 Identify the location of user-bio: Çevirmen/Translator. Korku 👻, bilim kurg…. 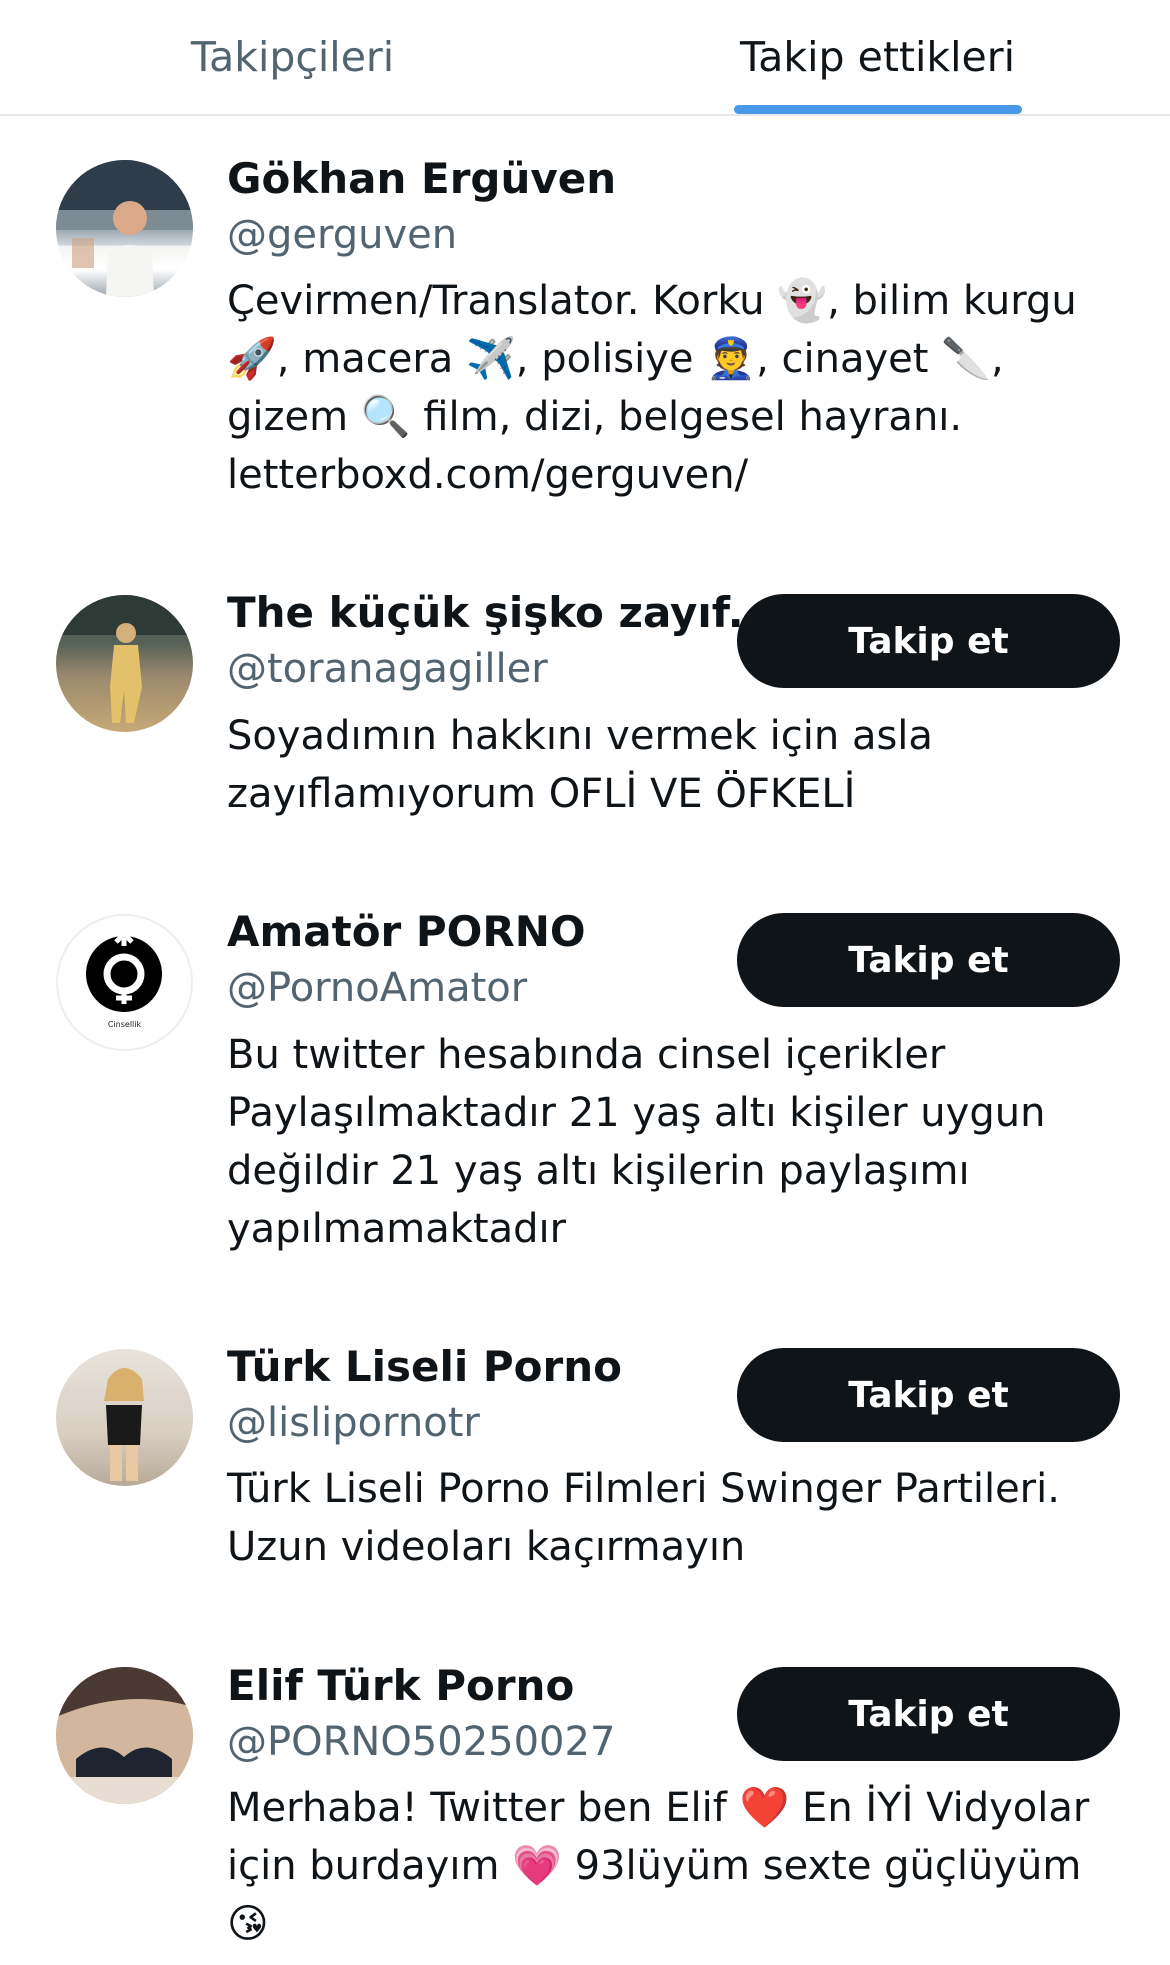
(679, 388).